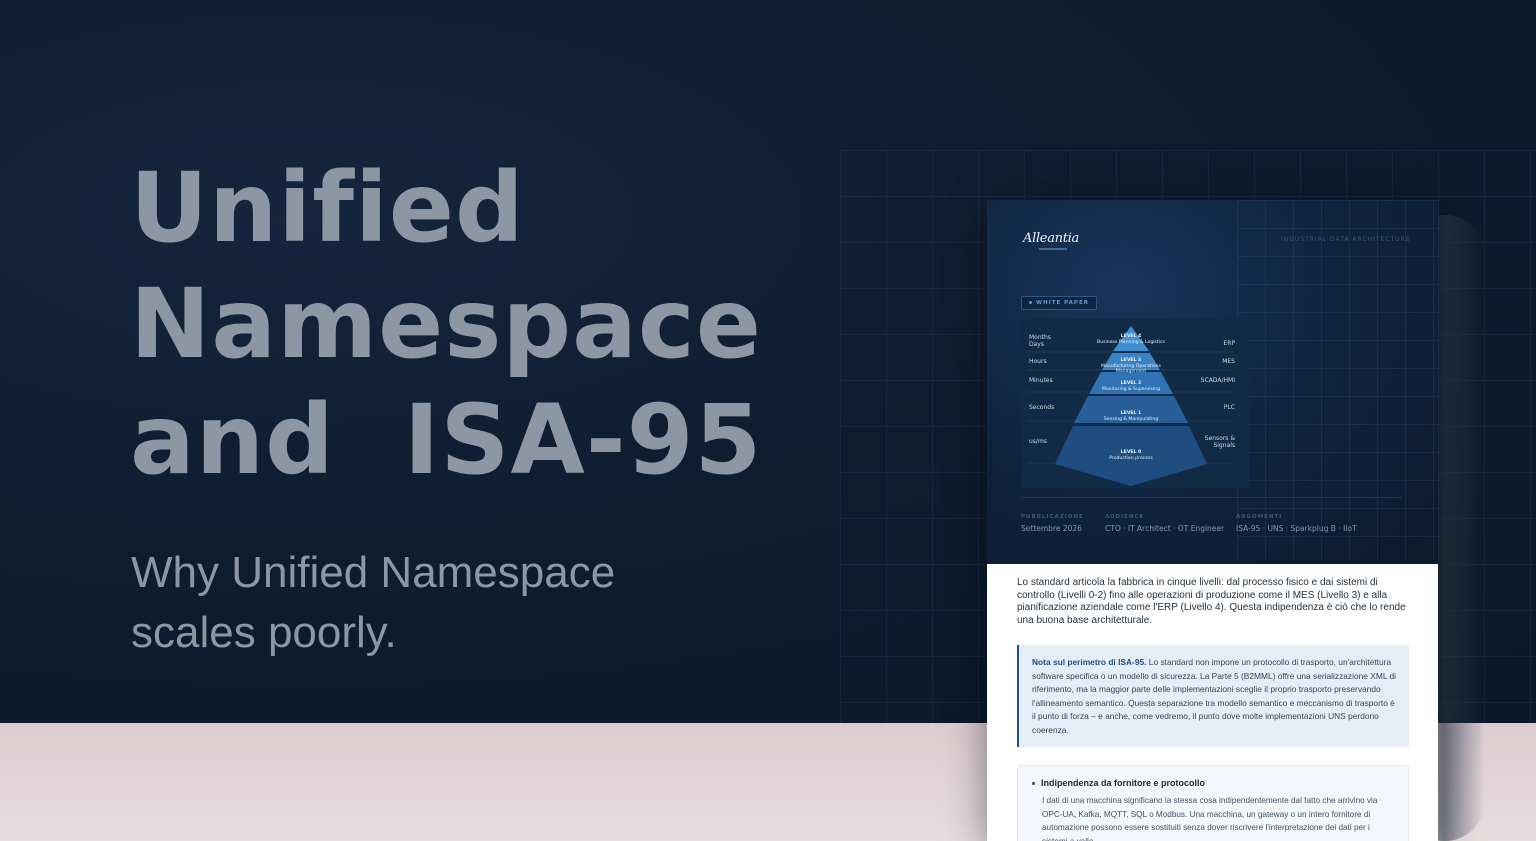 This screenshot has width=1536, height=841. Describe the element at coordinates (446, 324) in the screenshot. I see `title-line-2: Namespace` at that location.